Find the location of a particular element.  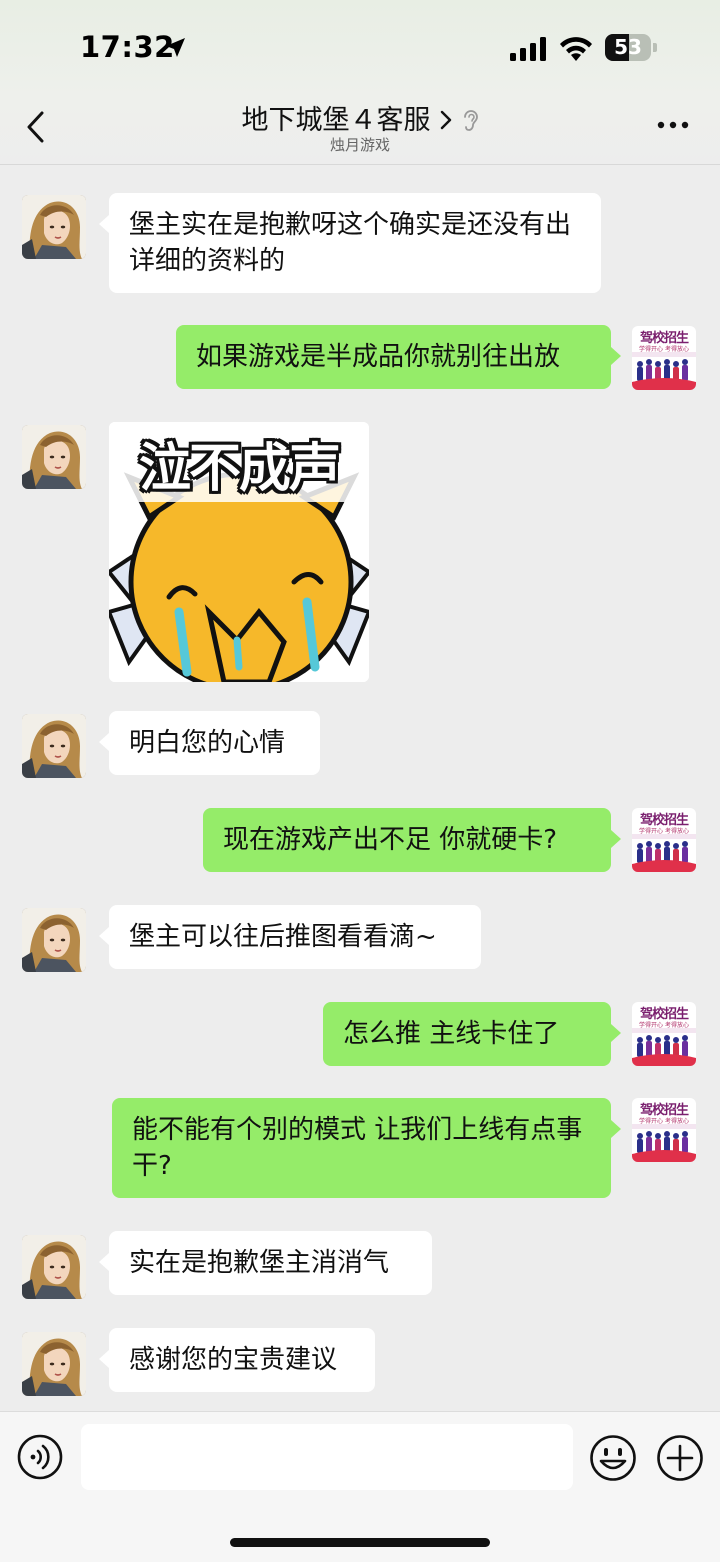

plus-icon is located at coordinates (680, 1458).